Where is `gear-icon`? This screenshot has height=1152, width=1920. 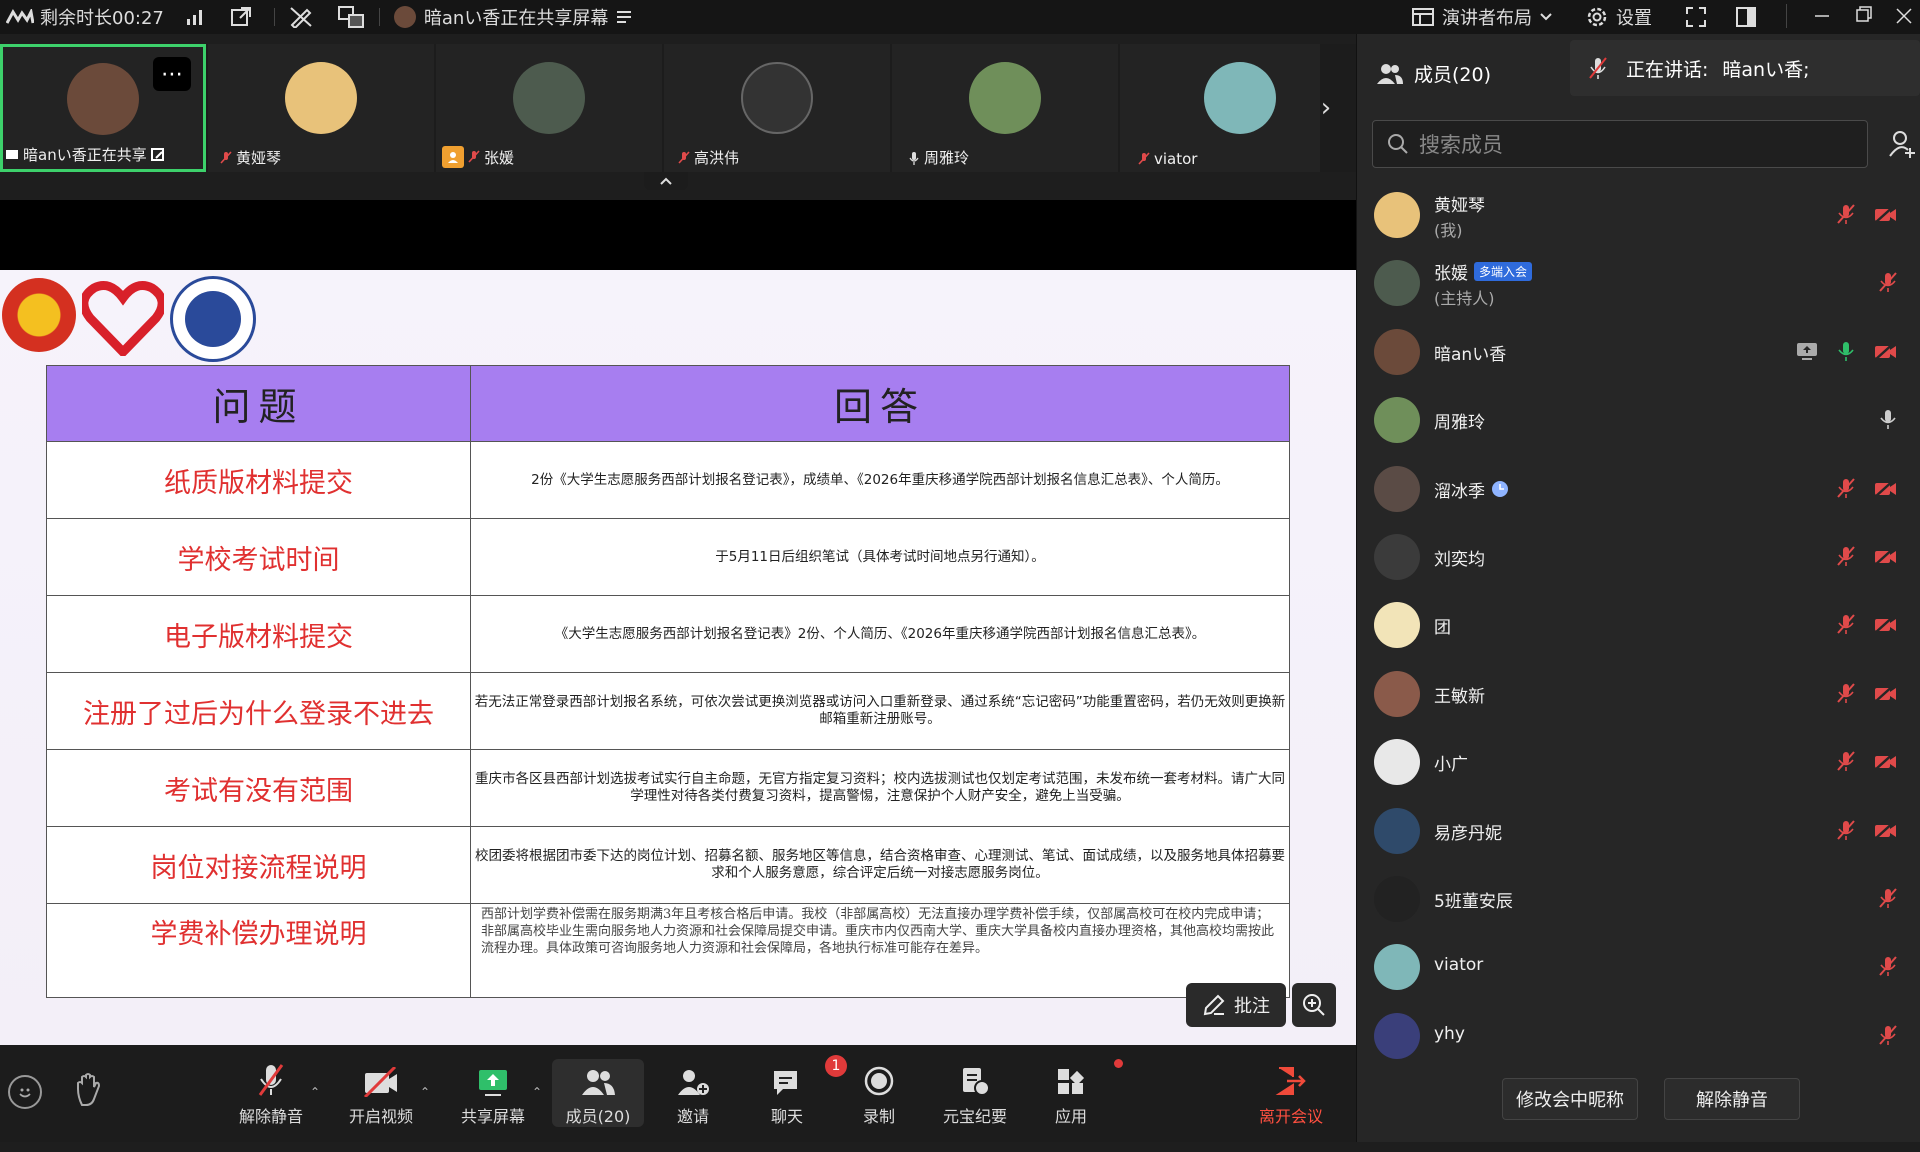 gear-icon is located at coordinates (1597, 17).